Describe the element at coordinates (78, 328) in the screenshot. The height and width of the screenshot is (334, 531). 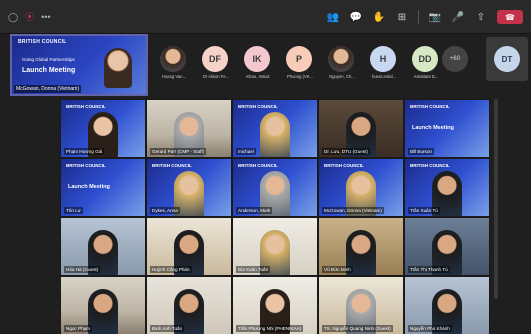
I see `tile-name: Ngọc Phạm` at that location.